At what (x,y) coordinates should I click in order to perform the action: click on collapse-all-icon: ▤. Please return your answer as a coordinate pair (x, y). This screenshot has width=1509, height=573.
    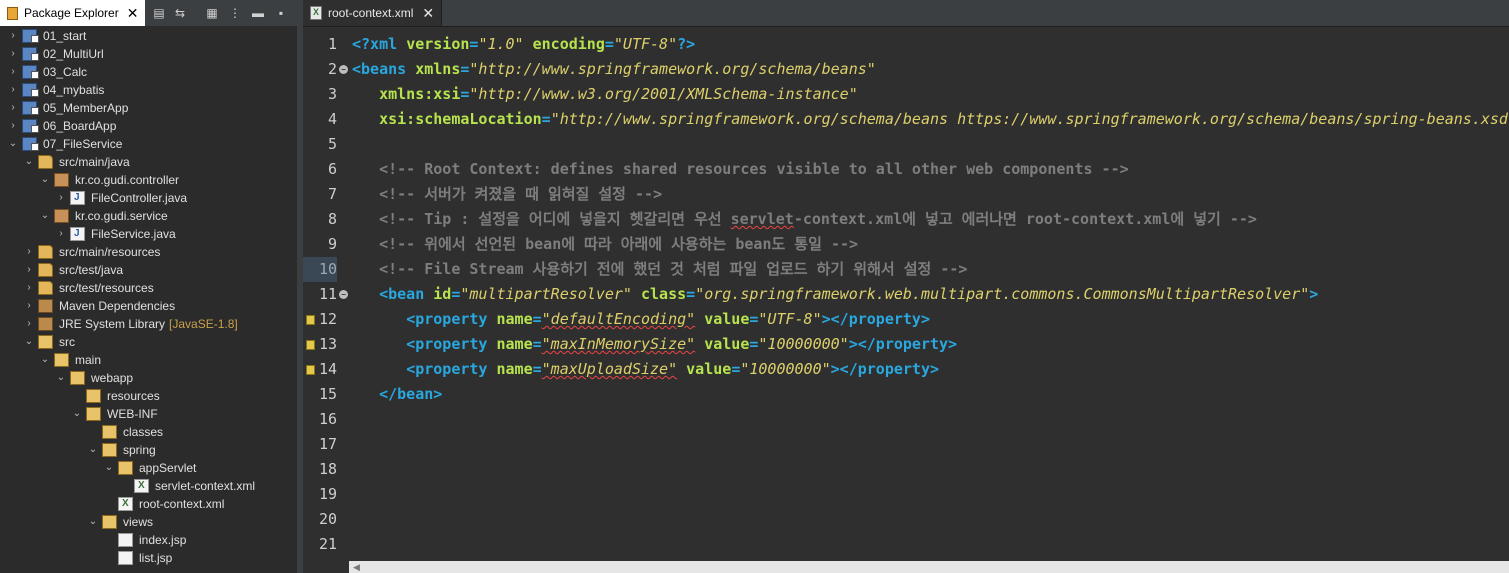
    Looking at the image, I should click on (159, 13).